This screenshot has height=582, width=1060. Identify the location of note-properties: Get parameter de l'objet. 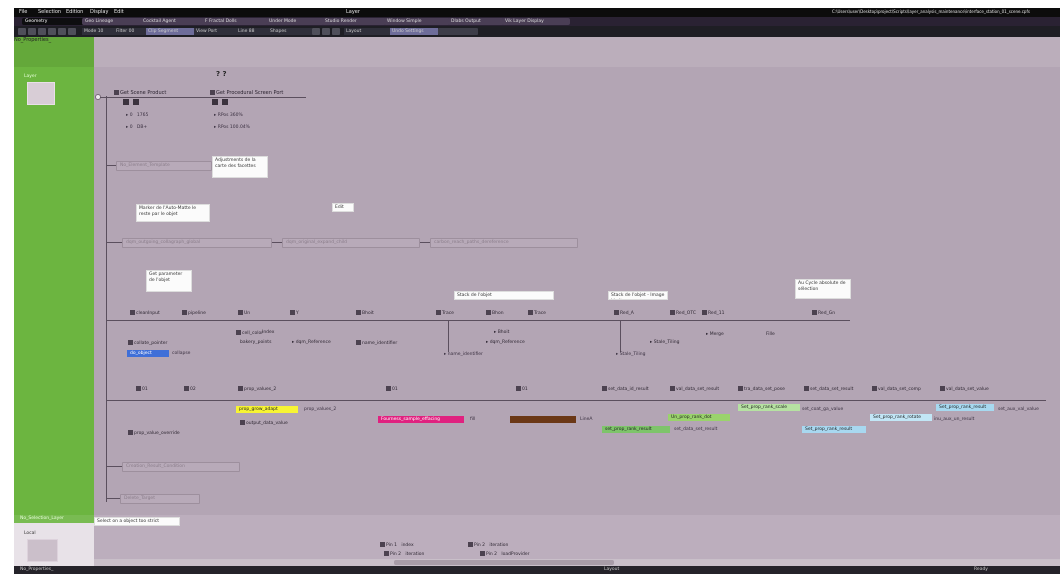
(169, 281).